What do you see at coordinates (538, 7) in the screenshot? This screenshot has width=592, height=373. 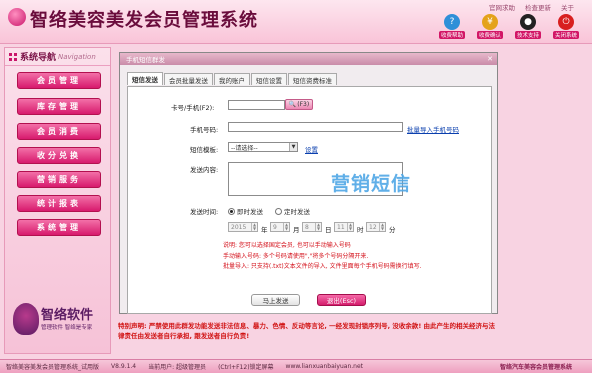 I see `check-update-link: 检查更新` at bounding box center [538, 7].